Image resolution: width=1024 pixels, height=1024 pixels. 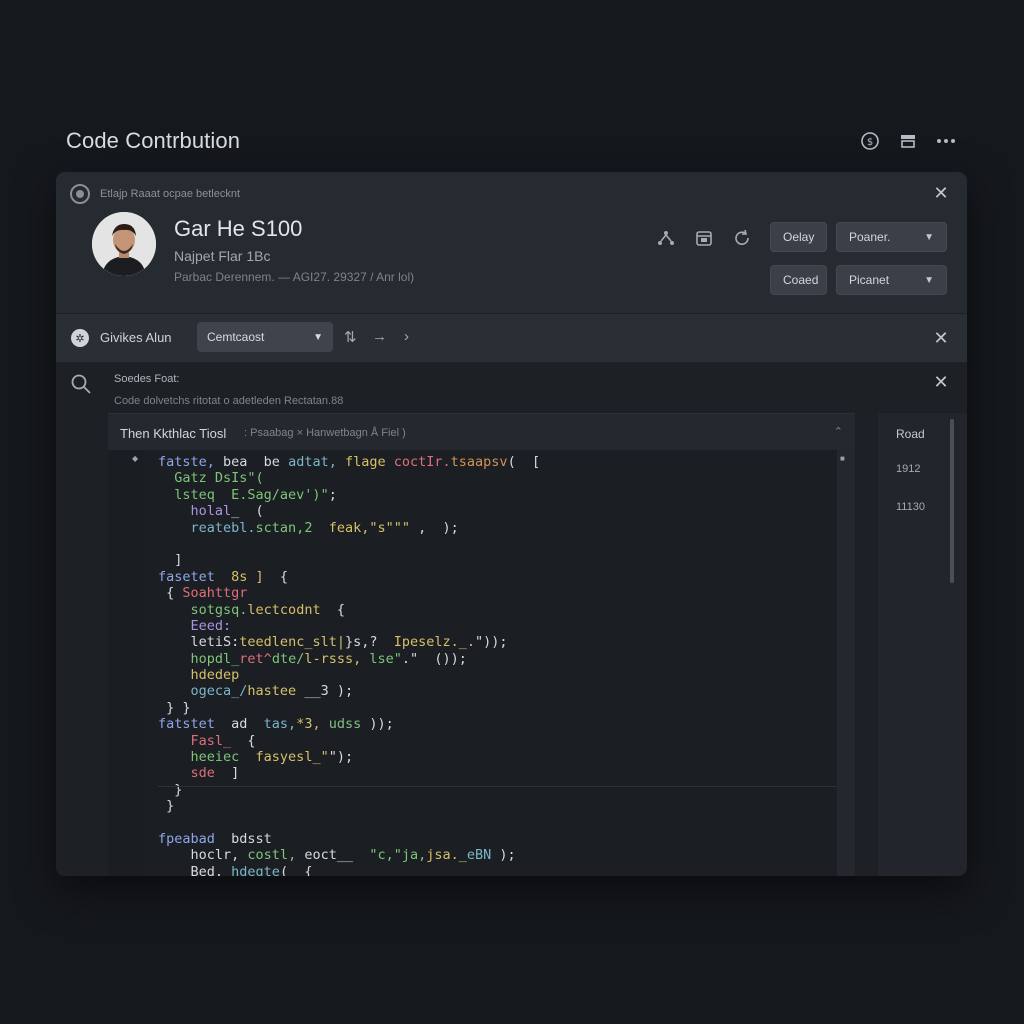 I want to click on code-token: fatste,, so click(x=191, y=462).